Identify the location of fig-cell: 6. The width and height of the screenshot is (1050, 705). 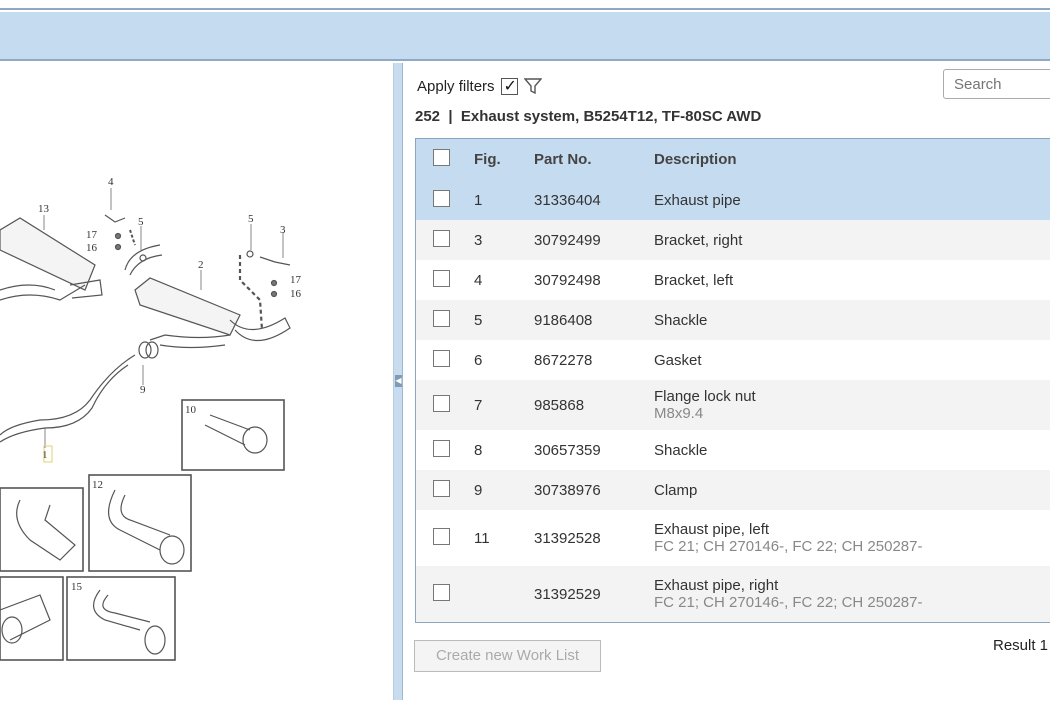
(478, 360).